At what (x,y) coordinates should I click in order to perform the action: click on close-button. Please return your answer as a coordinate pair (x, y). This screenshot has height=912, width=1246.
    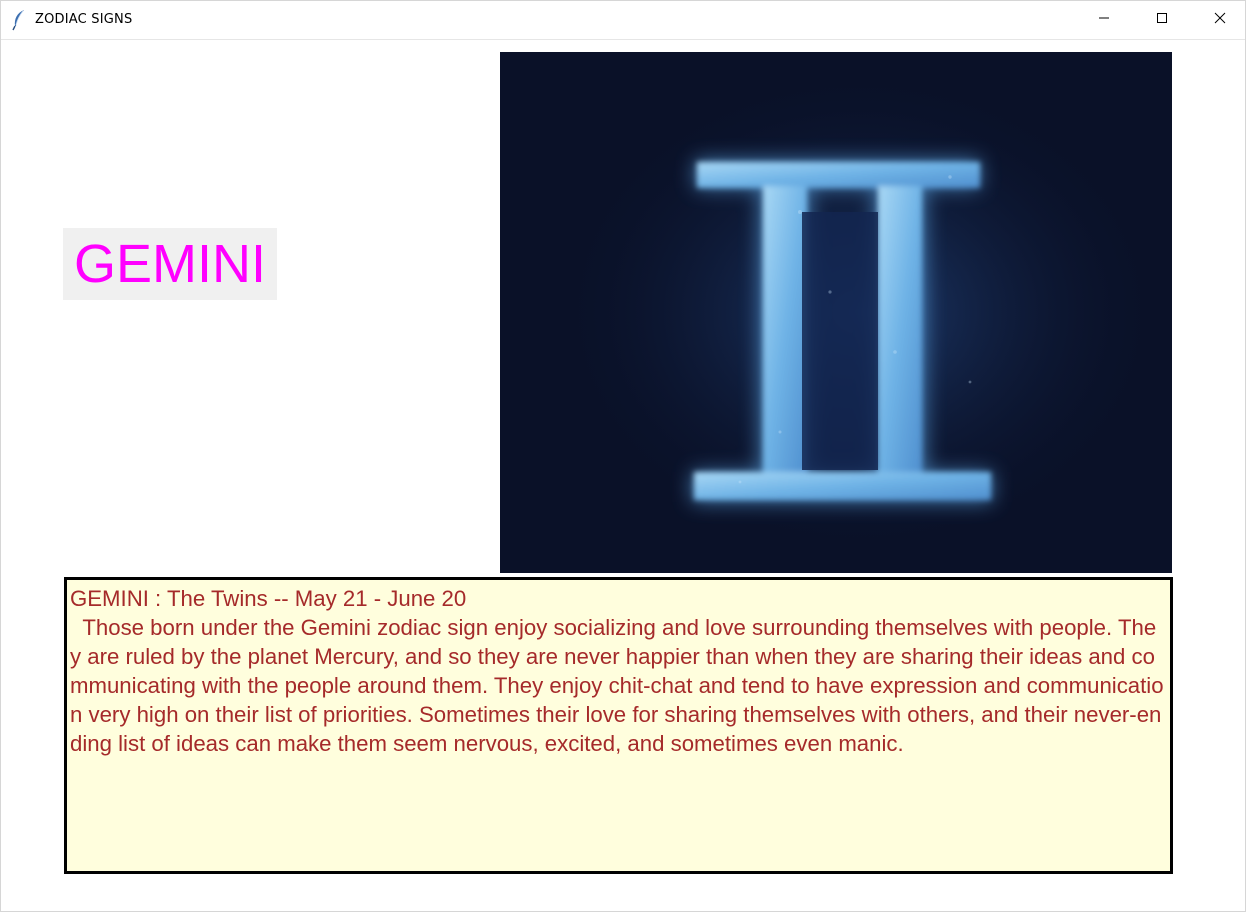
    Looking at the image, I should click on (1218, 20).